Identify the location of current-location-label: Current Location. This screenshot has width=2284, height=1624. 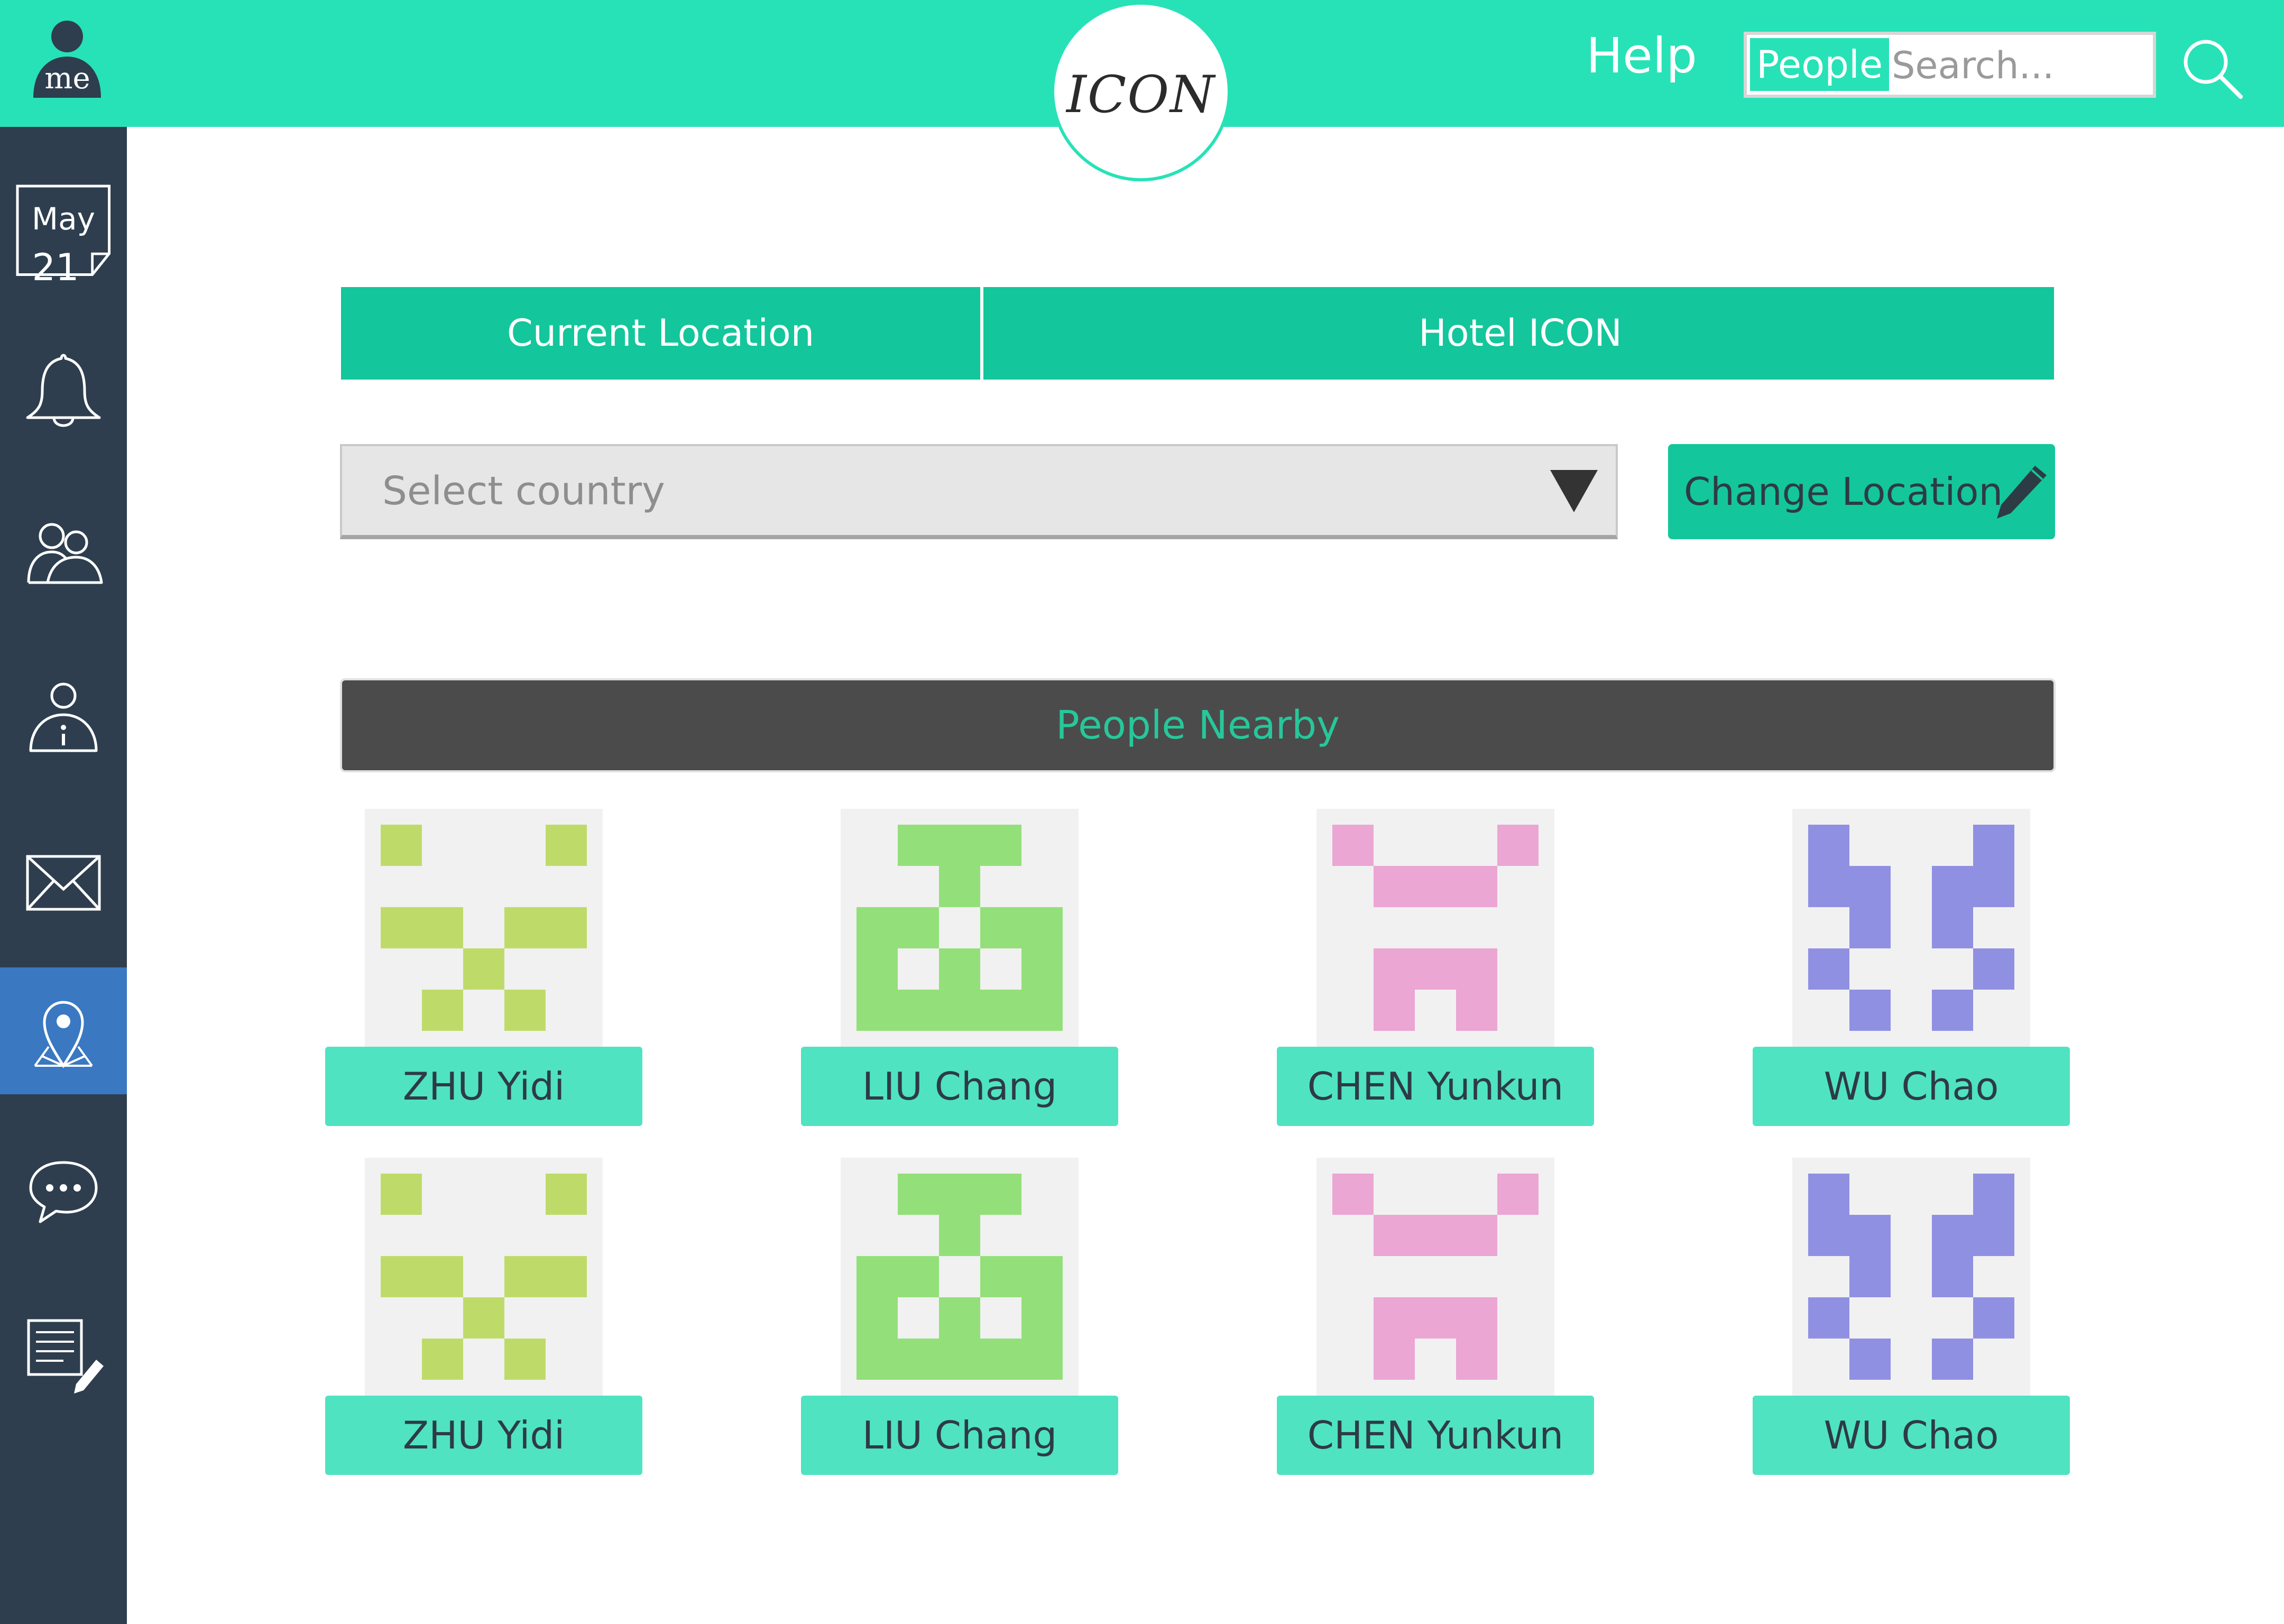
(662, 333).